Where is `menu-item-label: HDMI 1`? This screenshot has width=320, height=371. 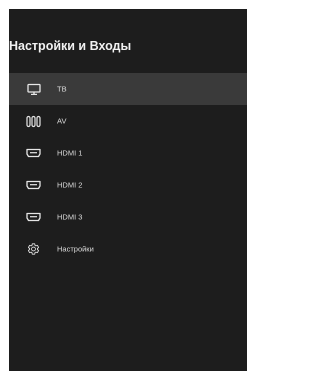
menu-item-label: HDMI 1 is located at coordinates (70, 153).